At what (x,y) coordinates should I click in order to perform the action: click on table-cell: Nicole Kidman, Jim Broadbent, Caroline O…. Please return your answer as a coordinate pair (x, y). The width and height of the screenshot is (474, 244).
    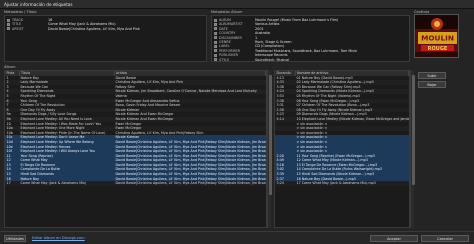
    Looking at the image, I should click on (190, 91).